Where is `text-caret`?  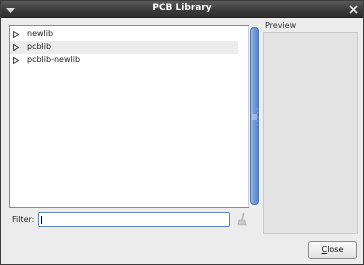
text-caret is located at coordinates (41, 220).